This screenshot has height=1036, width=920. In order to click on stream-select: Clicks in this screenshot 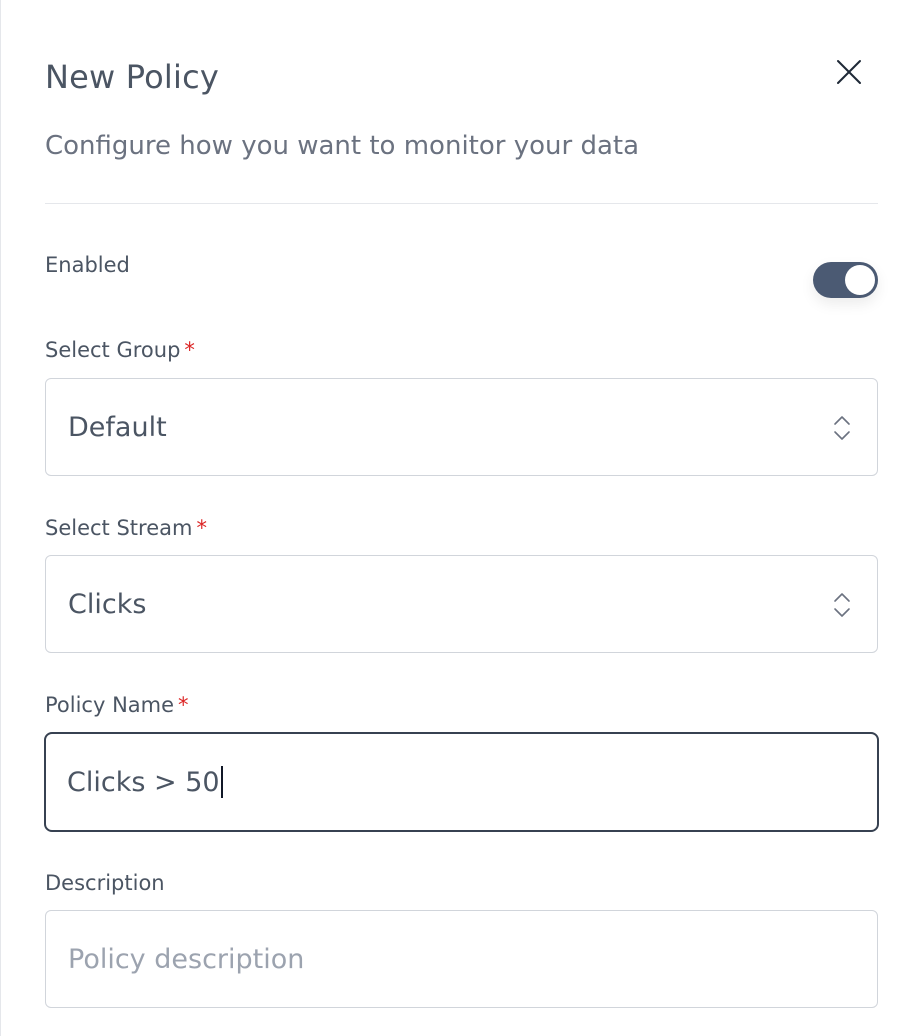, I will do `click(461, 604)`.